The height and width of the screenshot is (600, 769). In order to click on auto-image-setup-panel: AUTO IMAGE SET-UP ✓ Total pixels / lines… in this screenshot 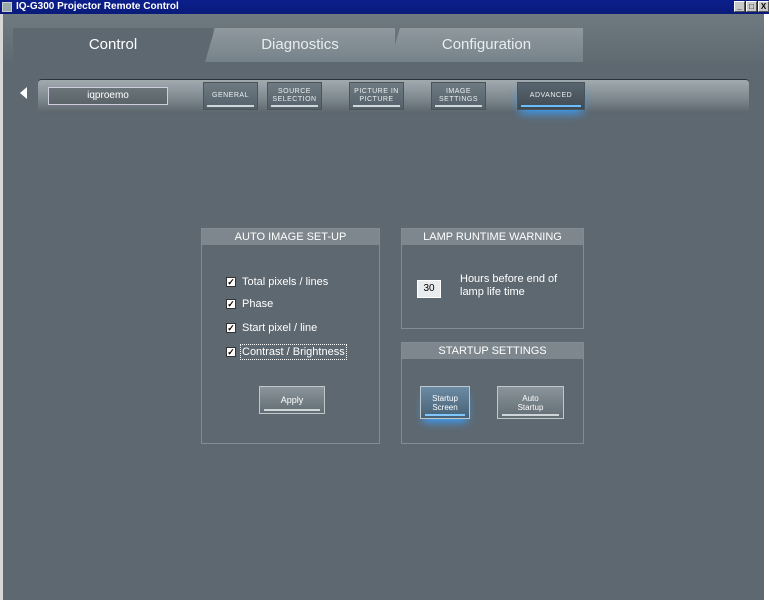, I will do `click(290, 336)`.